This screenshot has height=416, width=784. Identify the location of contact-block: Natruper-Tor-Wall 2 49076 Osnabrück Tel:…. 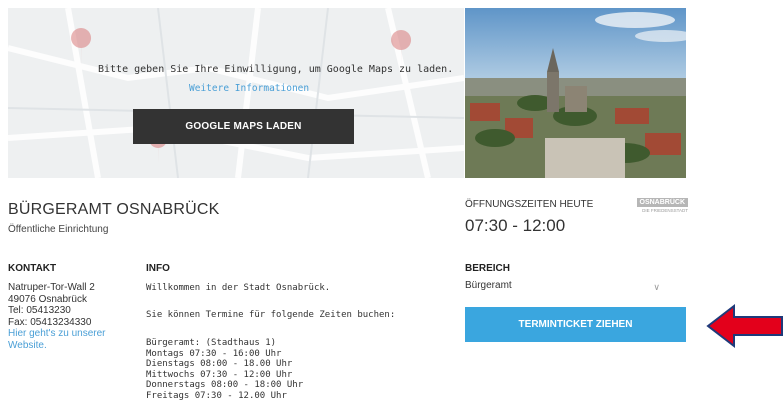
(57, 317).